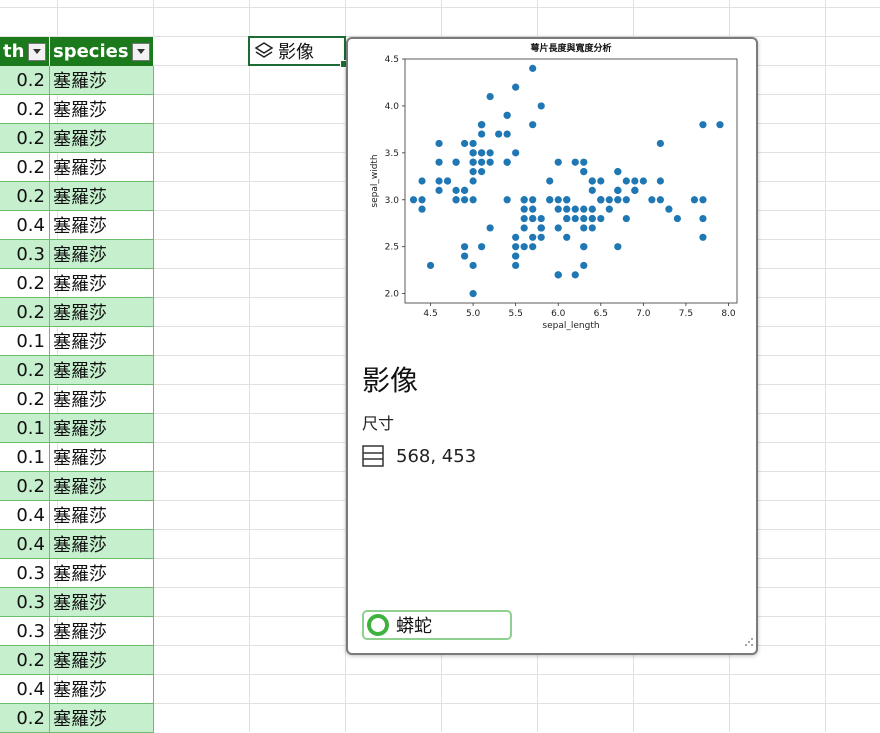 Image resolution: width=880 pixels, height=733 pixels. I want to click on x-tick-label: 5.0, so click(473, 314).